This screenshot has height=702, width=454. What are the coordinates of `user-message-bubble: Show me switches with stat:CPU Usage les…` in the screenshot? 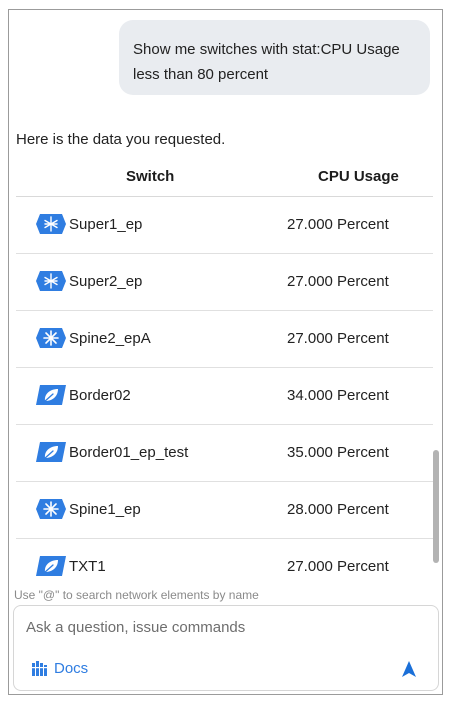 It's located at (274, 57).